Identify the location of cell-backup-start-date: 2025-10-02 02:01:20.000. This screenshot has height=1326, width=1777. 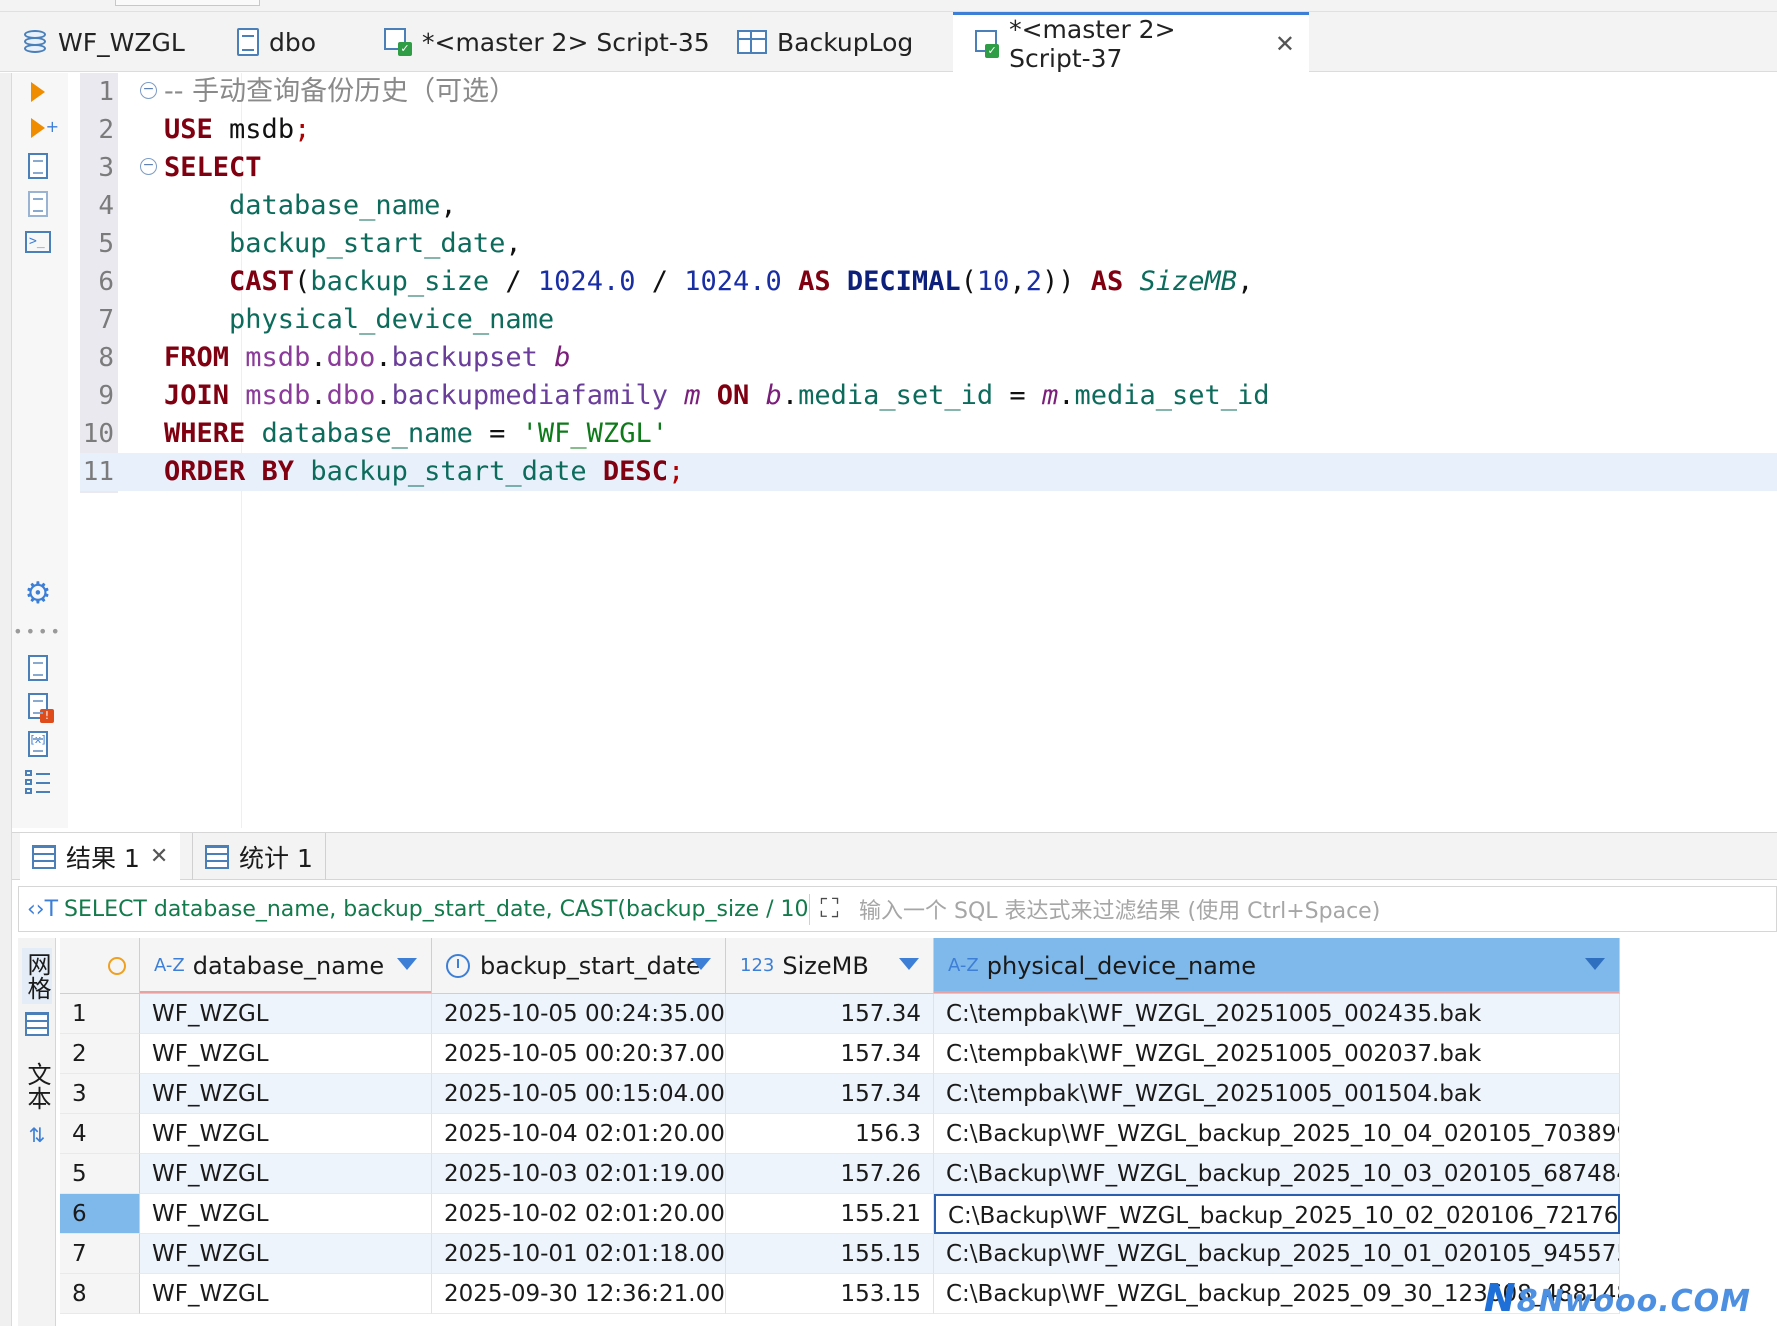
(579, 1214).